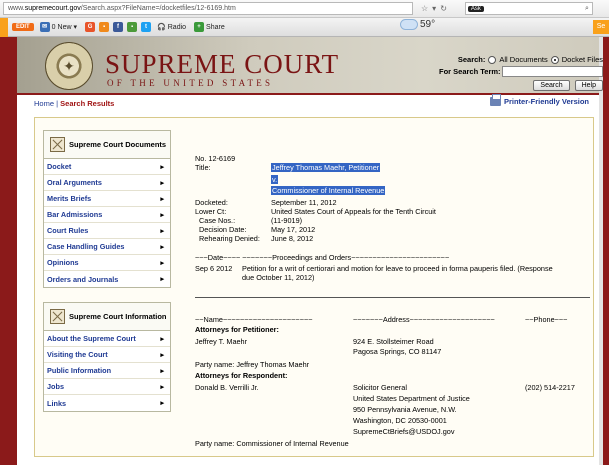  Describe the element at coordinates (177, 27) in the screenshot. I see `radio-label: Radio` at that location.